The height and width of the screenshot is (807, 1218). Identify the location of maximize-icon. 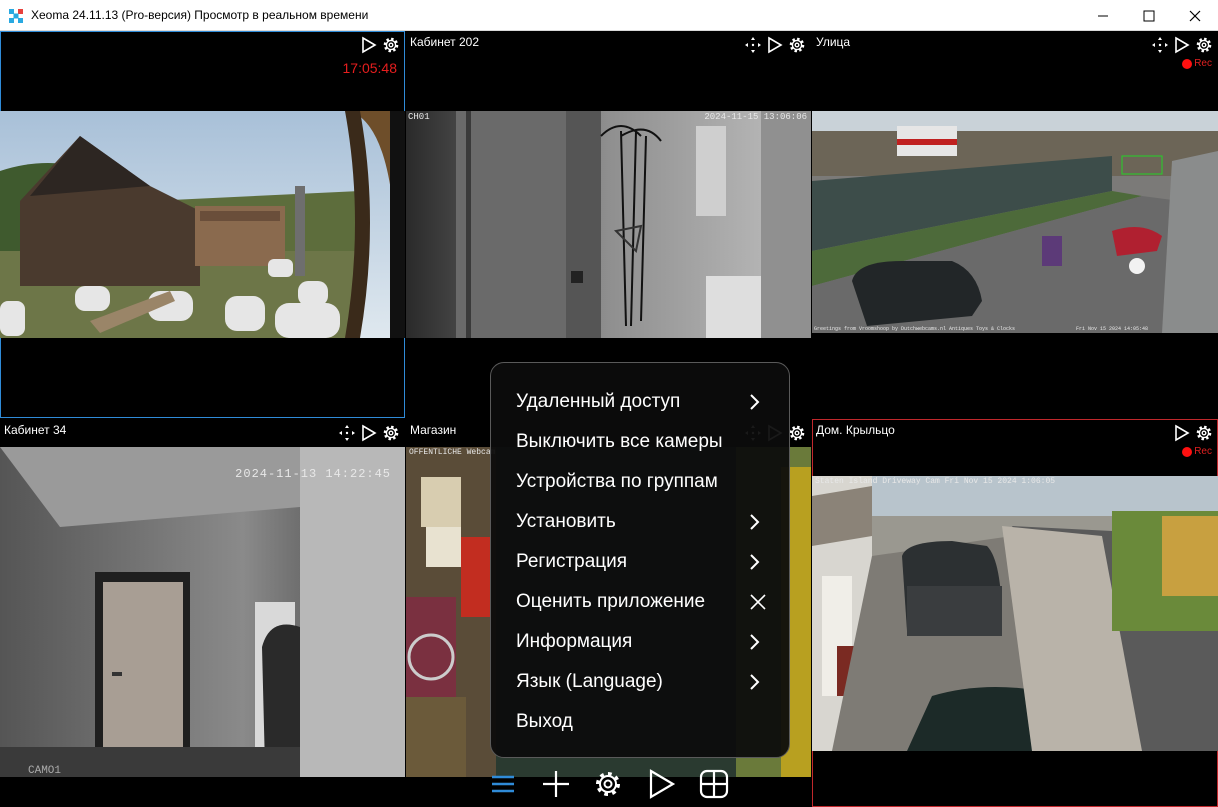
(1149, 16).